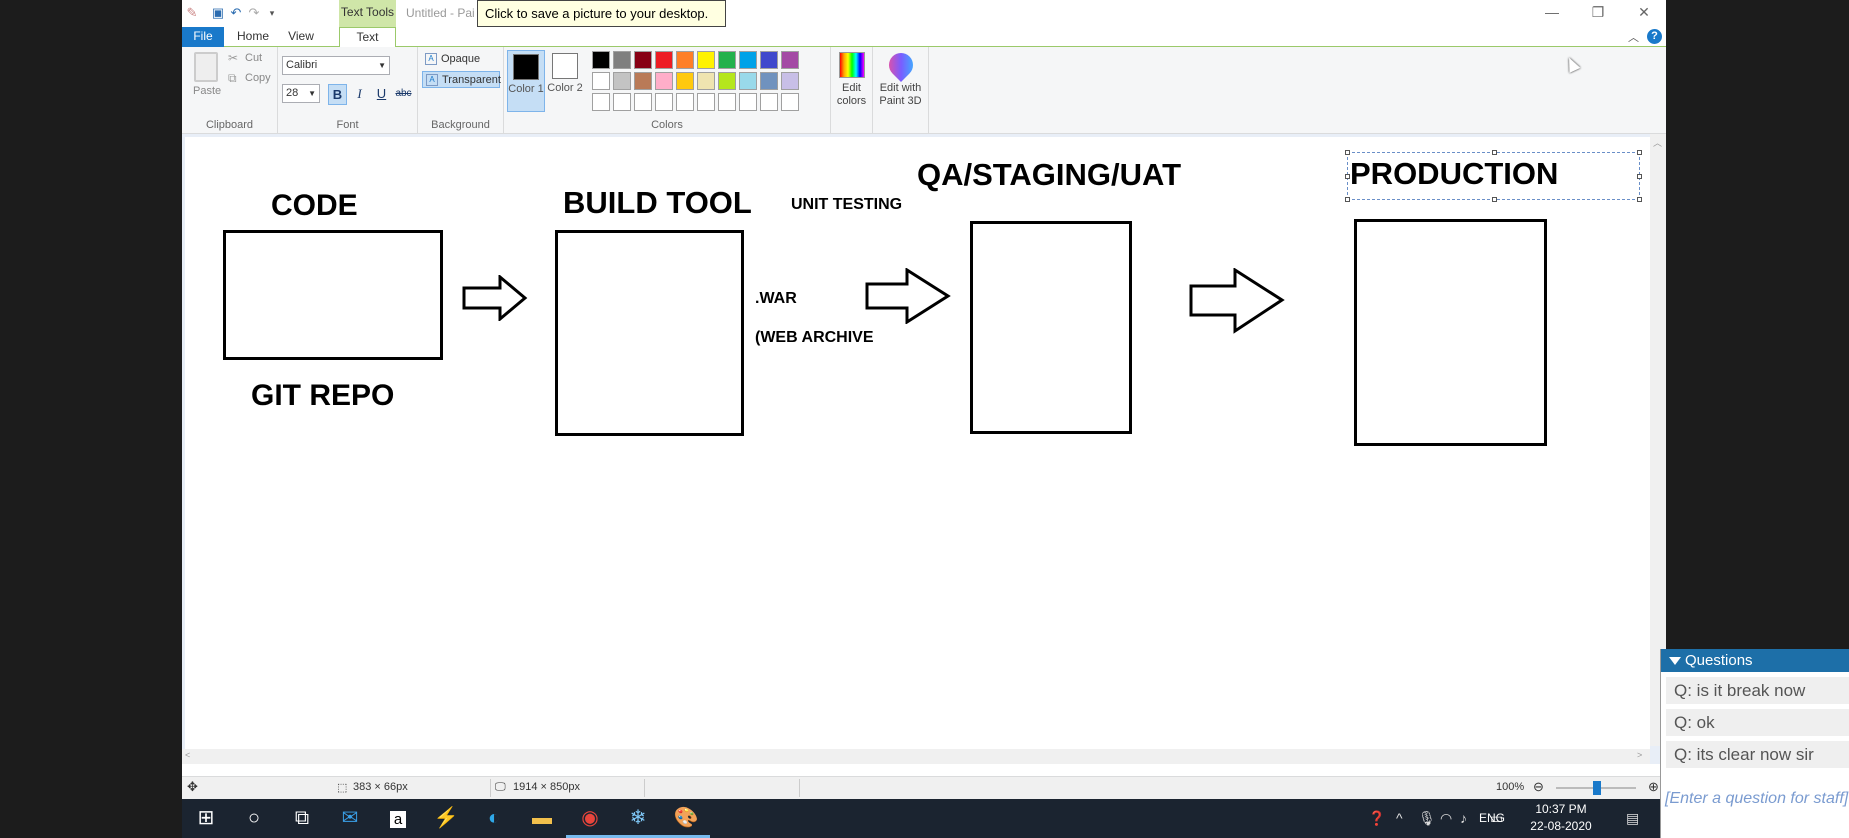 This screenshot has height=838, width=1849. Describe the element at coordinates (337, 94) in the screenshot. I see `bold-button: B` at that location.